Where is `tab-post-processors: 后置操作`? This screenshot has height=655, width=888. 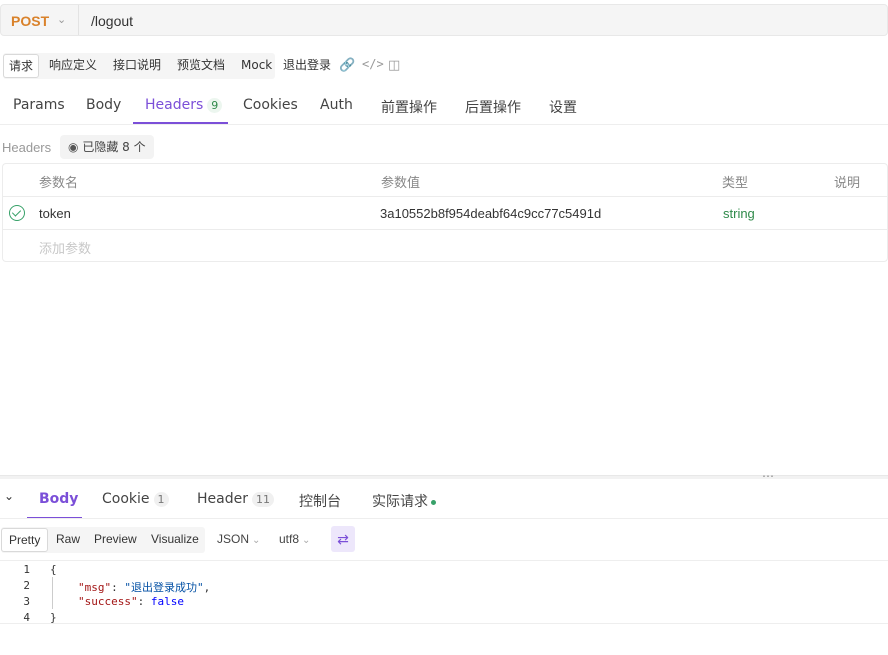
tab-post-processors: 后置操作 is located at coordinates (493, 107).